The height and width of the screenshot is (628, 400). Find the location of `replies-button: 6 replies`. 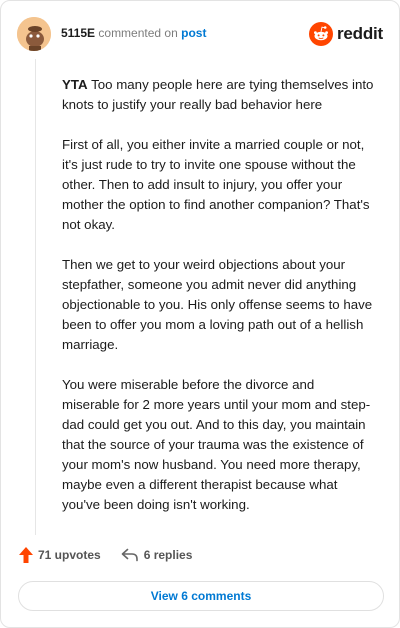

replies-button: 6 replies is located at coordinates (157, 555).